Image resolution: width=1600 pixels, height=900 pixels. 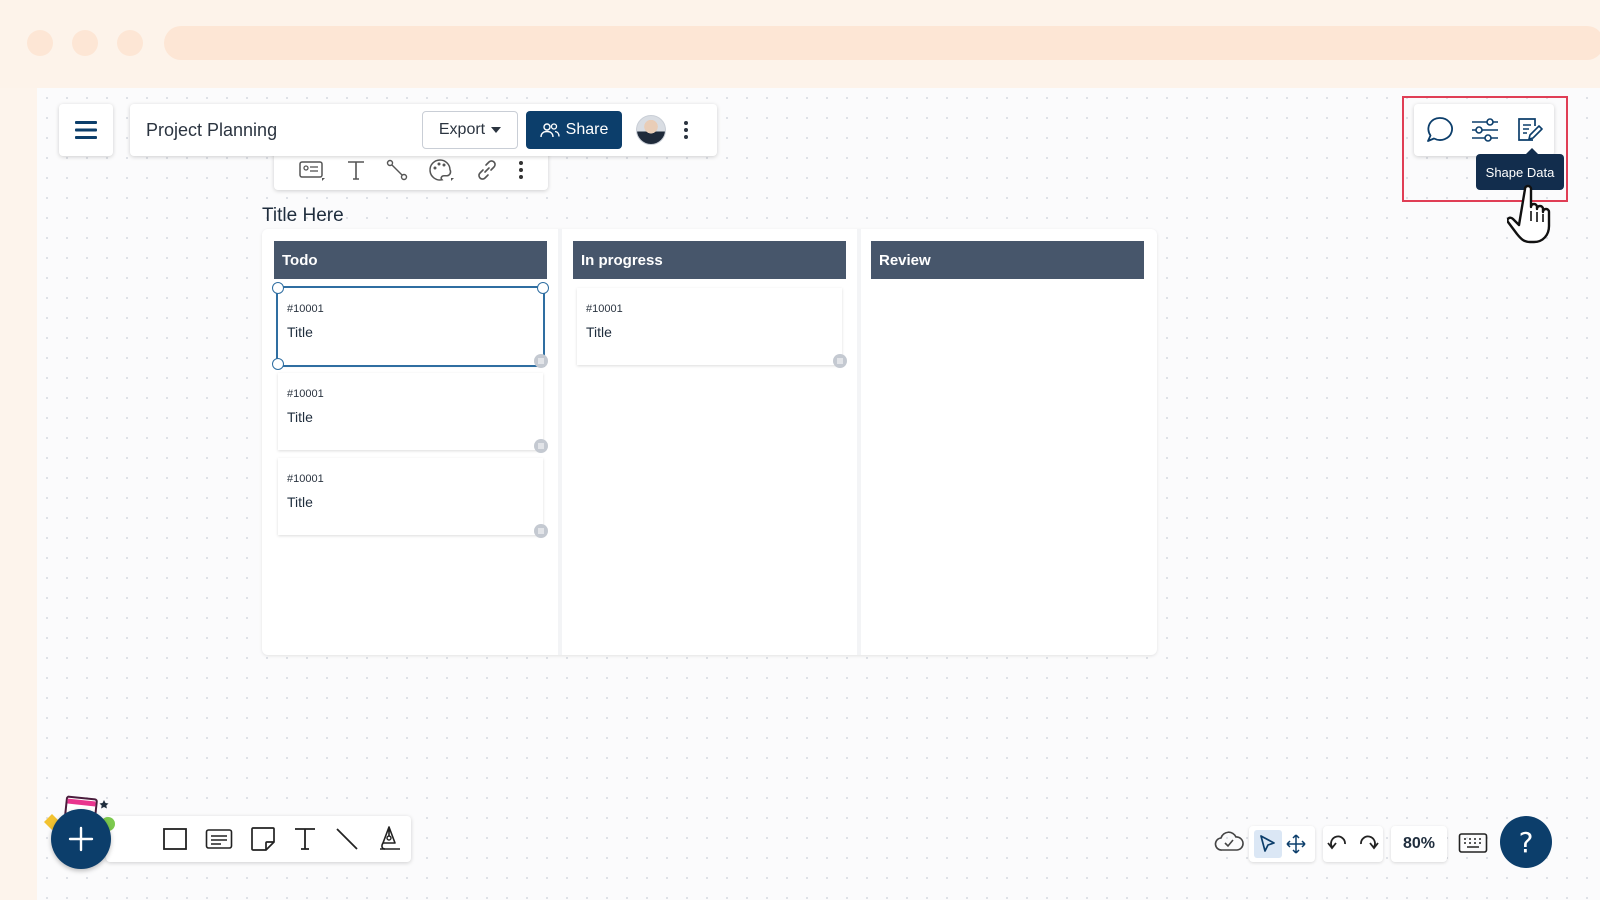 I want to click on zoom-level: 80%, so click(x=1419, y=844).